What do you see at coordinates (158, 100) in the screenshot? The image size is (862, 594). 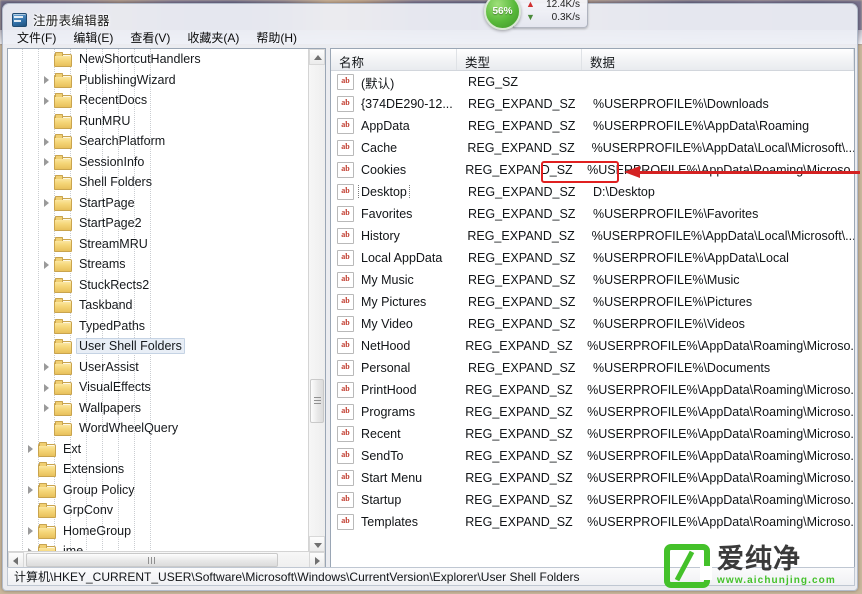 I see `tree-item: RecentDocs` at bounding box center [158, 100].